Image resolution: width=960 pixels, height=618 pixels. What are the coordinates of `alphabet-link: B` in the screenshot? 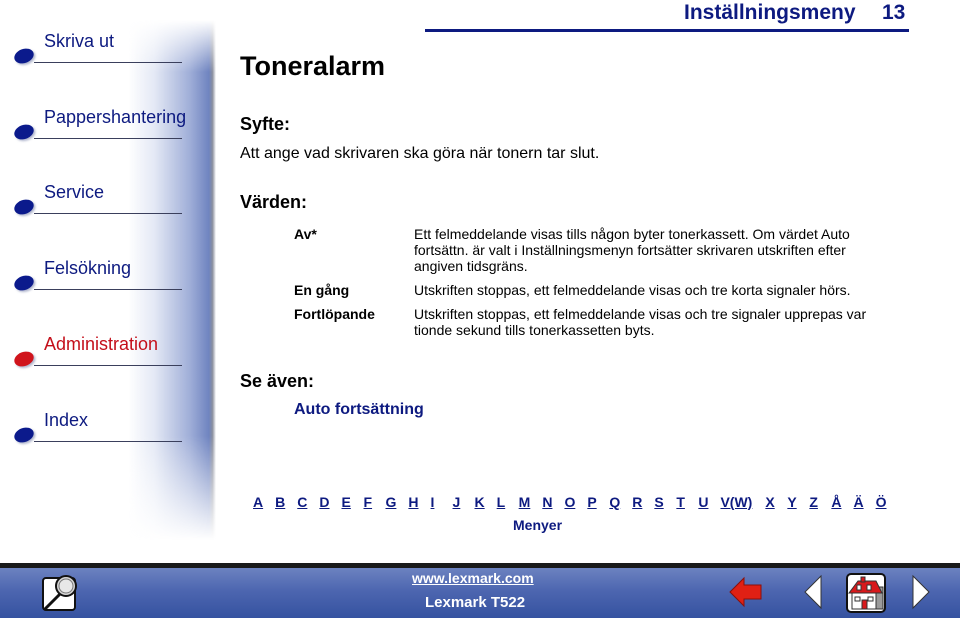 It's located at (280, 502).